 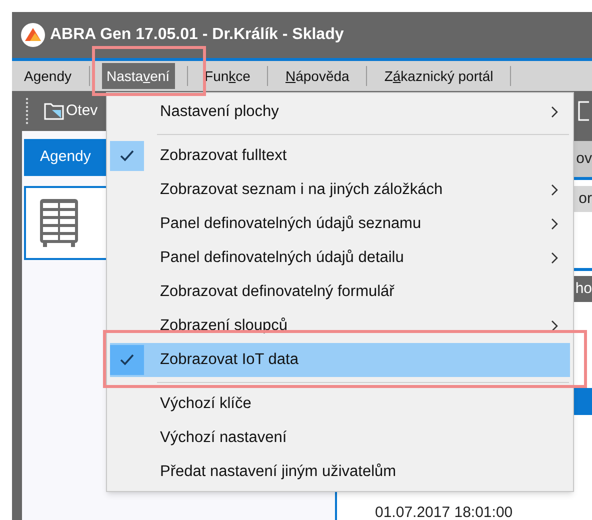 What do you see at coordinates (584, 111) in the screenshot?
I see `toolbar-icon` at bounding box center [584, 111].